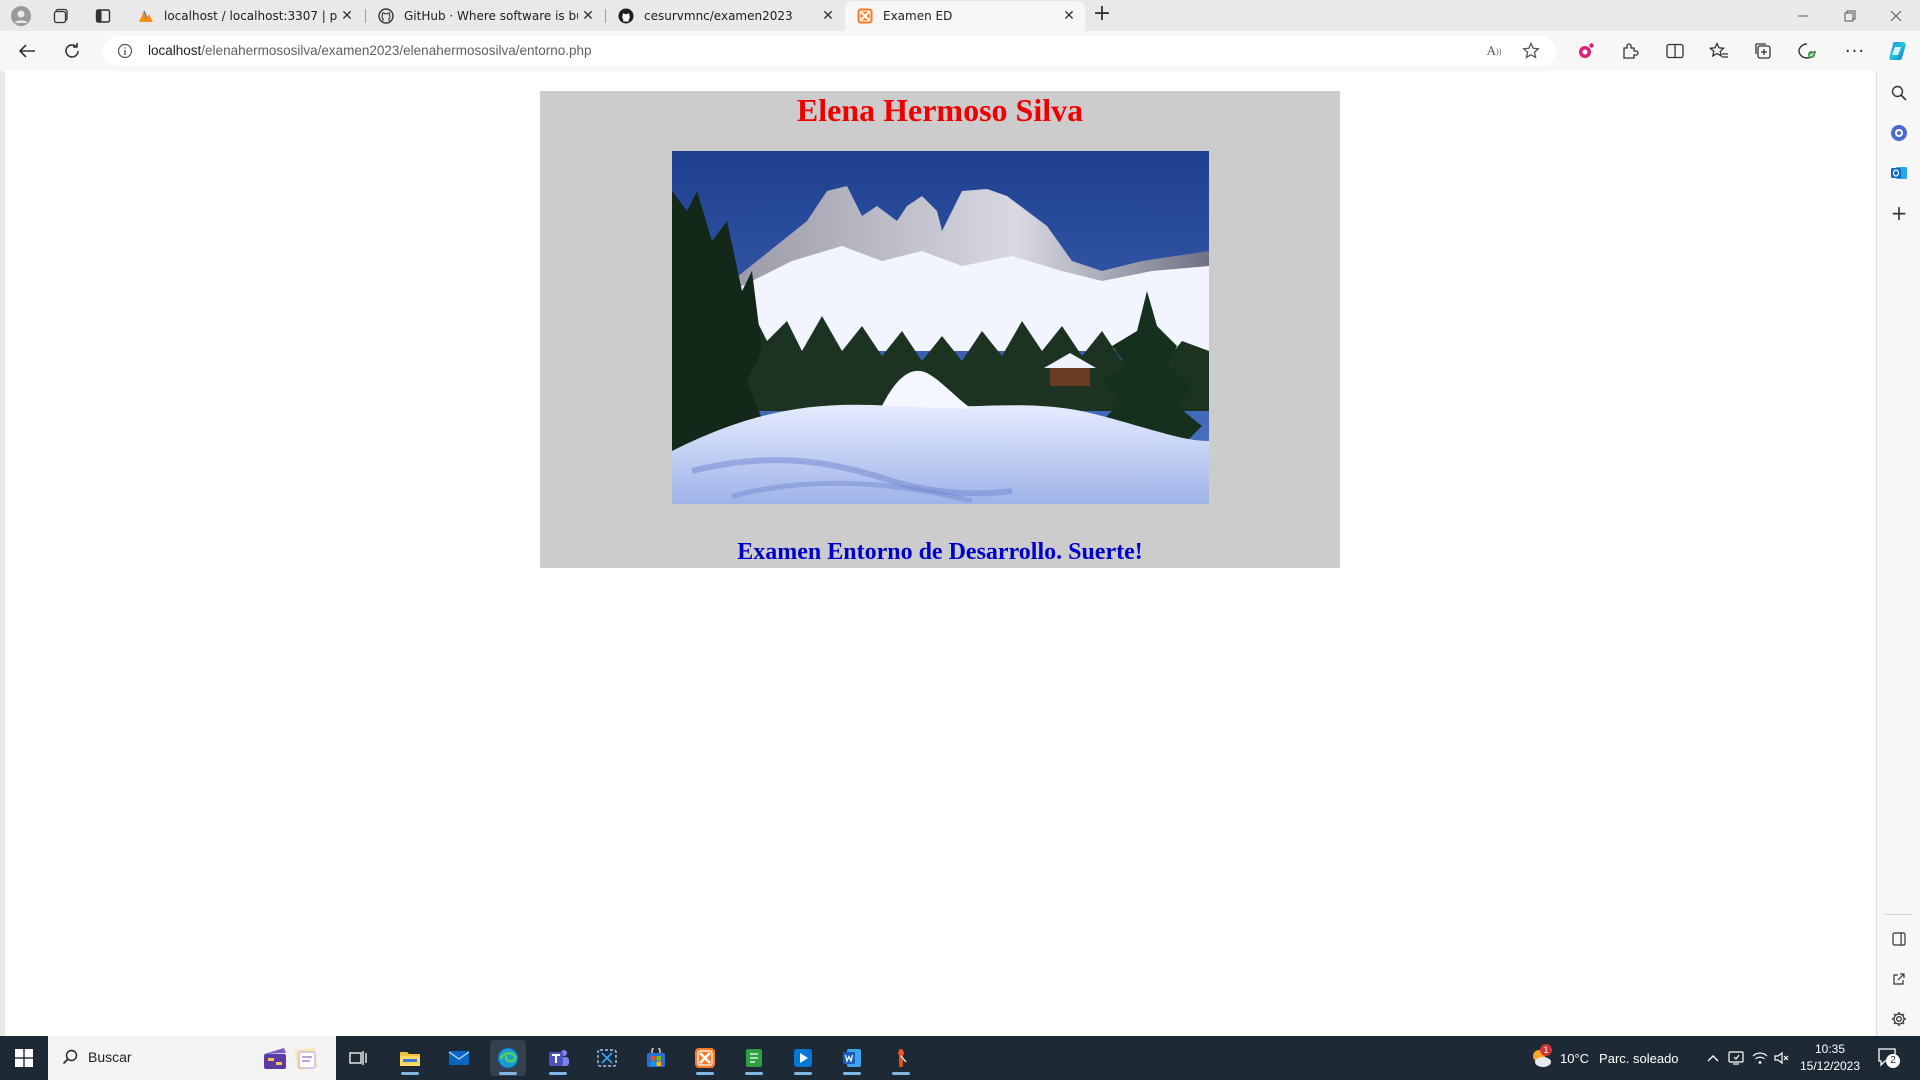 This screenshot has width=1920, height=1080. Describe the element at coordinates (705, 1058) in the screenshot. I see `xampp-taskbar-icon` at that location.